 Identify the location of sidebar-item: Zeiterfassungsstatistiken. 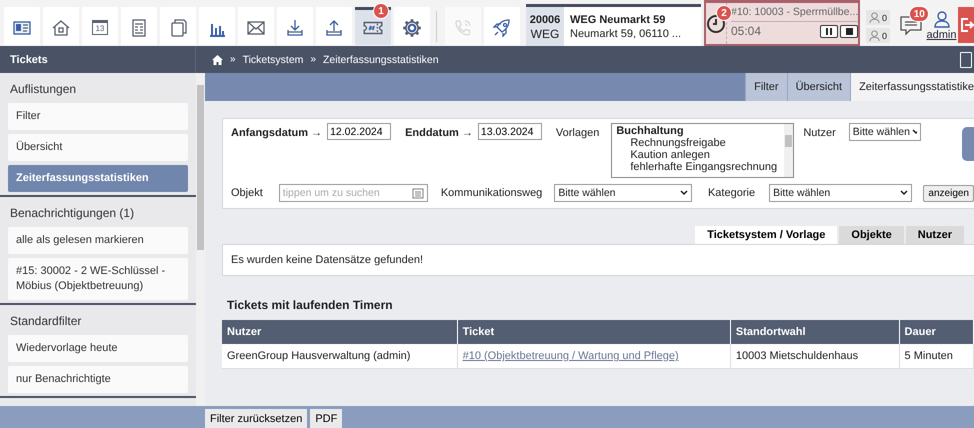
(98, 178).